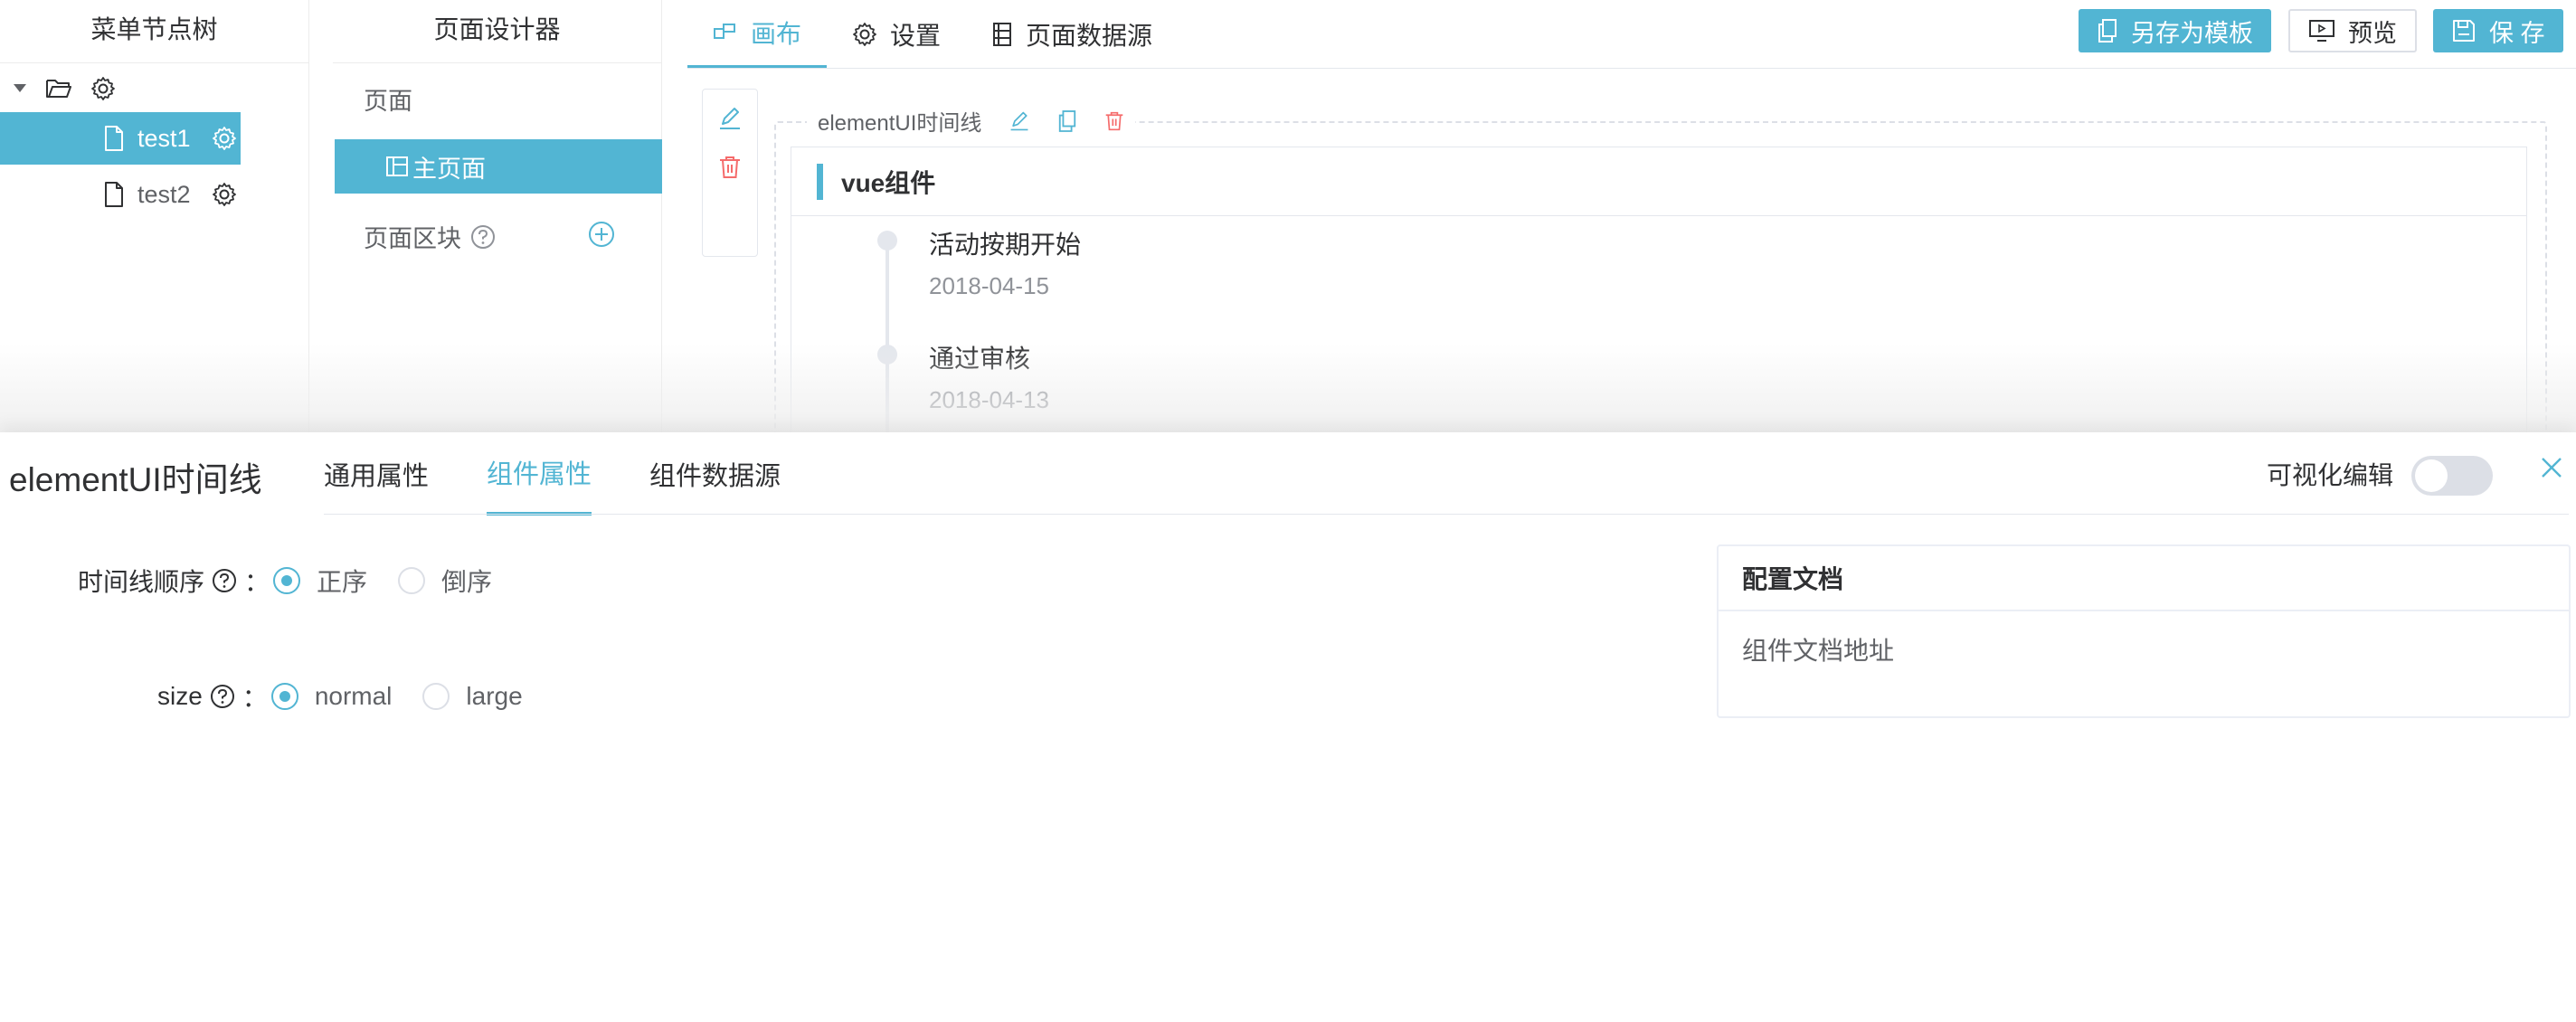 Image resolution: width=2576 pixels, height=1022 pixels. I want to click on canvas-icon, so click(726, 32).